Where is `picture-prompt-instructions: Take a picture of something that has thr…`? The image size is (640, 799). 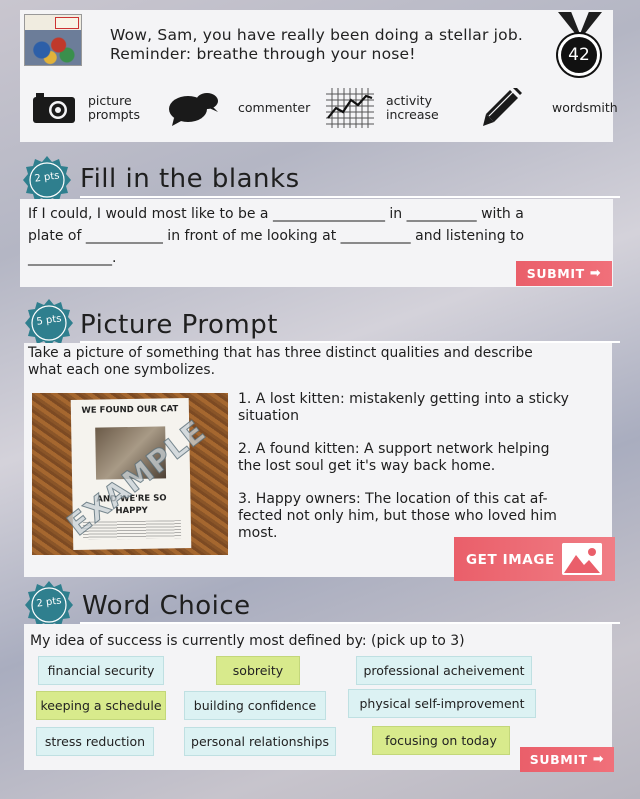
picture-prompt-instructions: Take a picture of something that has thr… is located at coordinates (280, 361).